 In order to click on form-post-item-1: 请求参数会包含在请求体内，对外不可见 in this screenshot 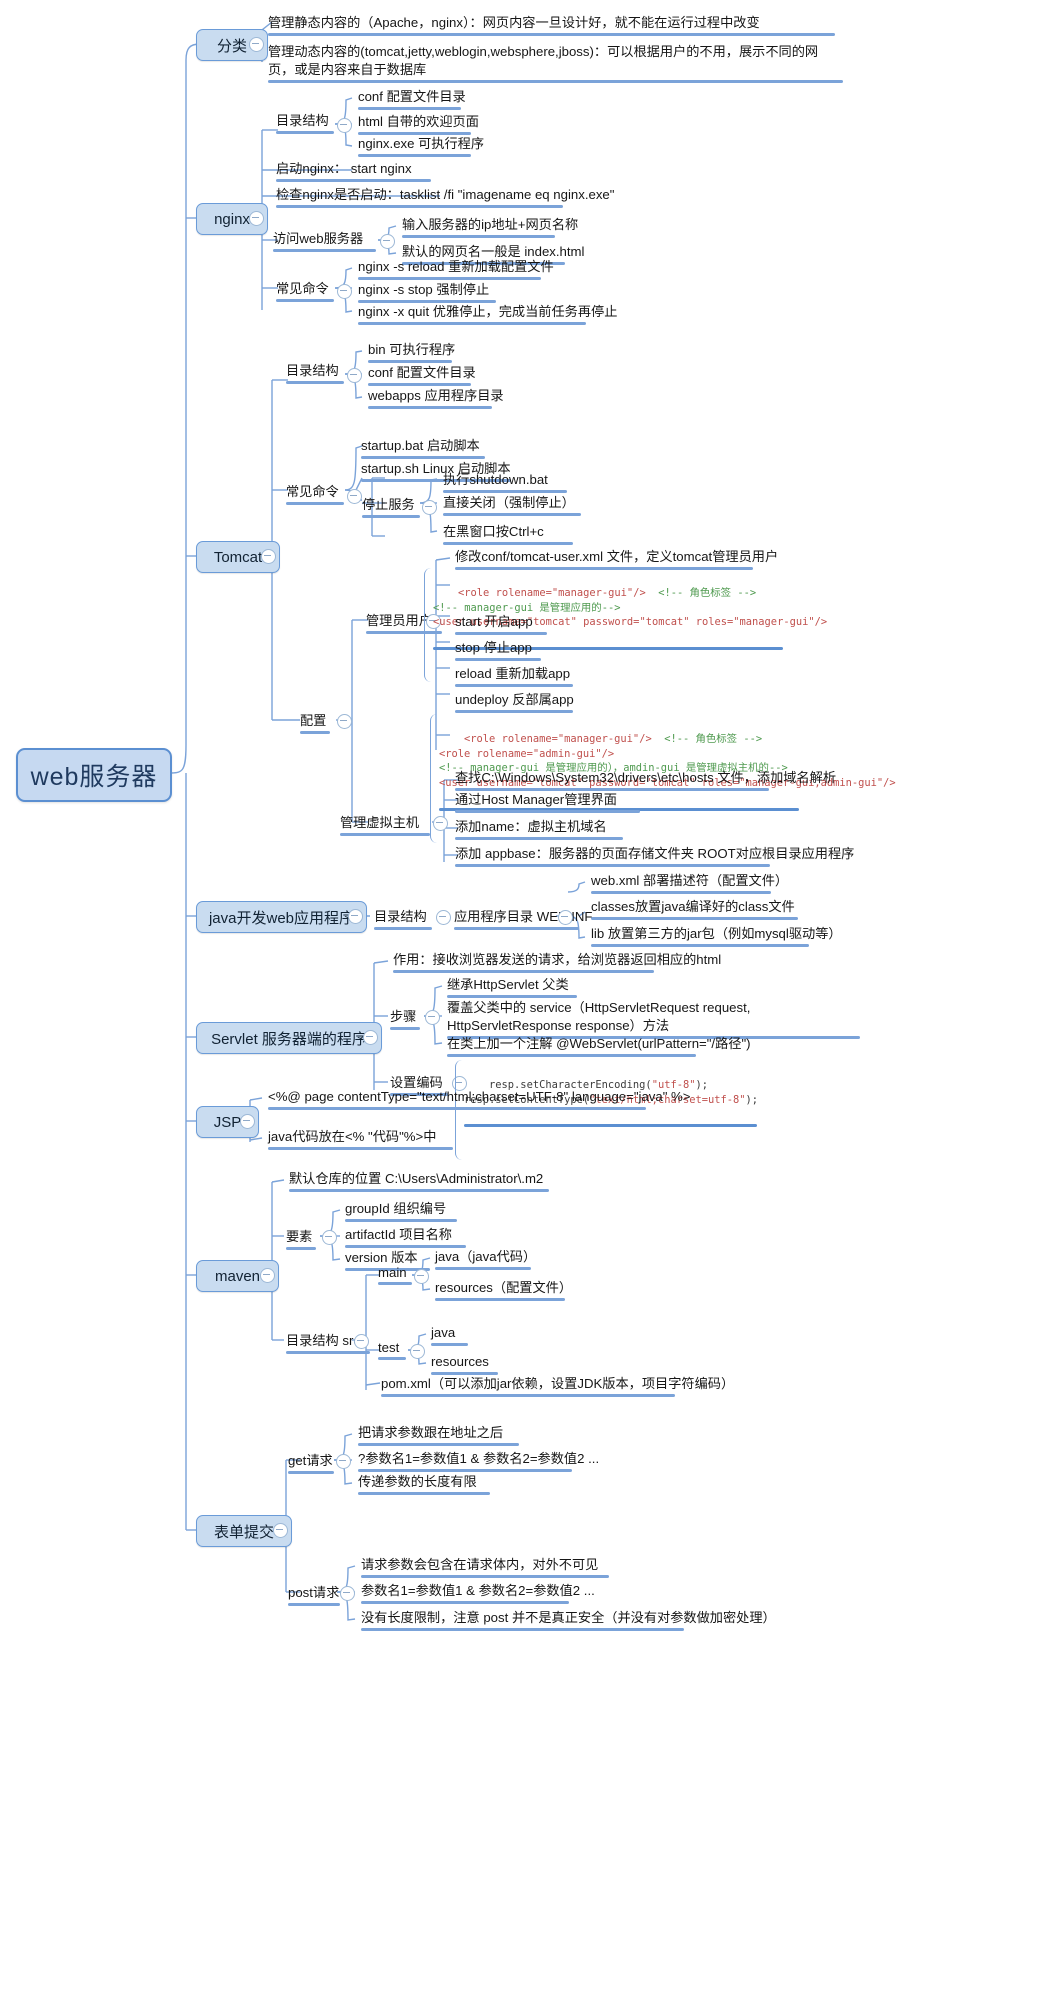, I will do `click(485, 1568)`.